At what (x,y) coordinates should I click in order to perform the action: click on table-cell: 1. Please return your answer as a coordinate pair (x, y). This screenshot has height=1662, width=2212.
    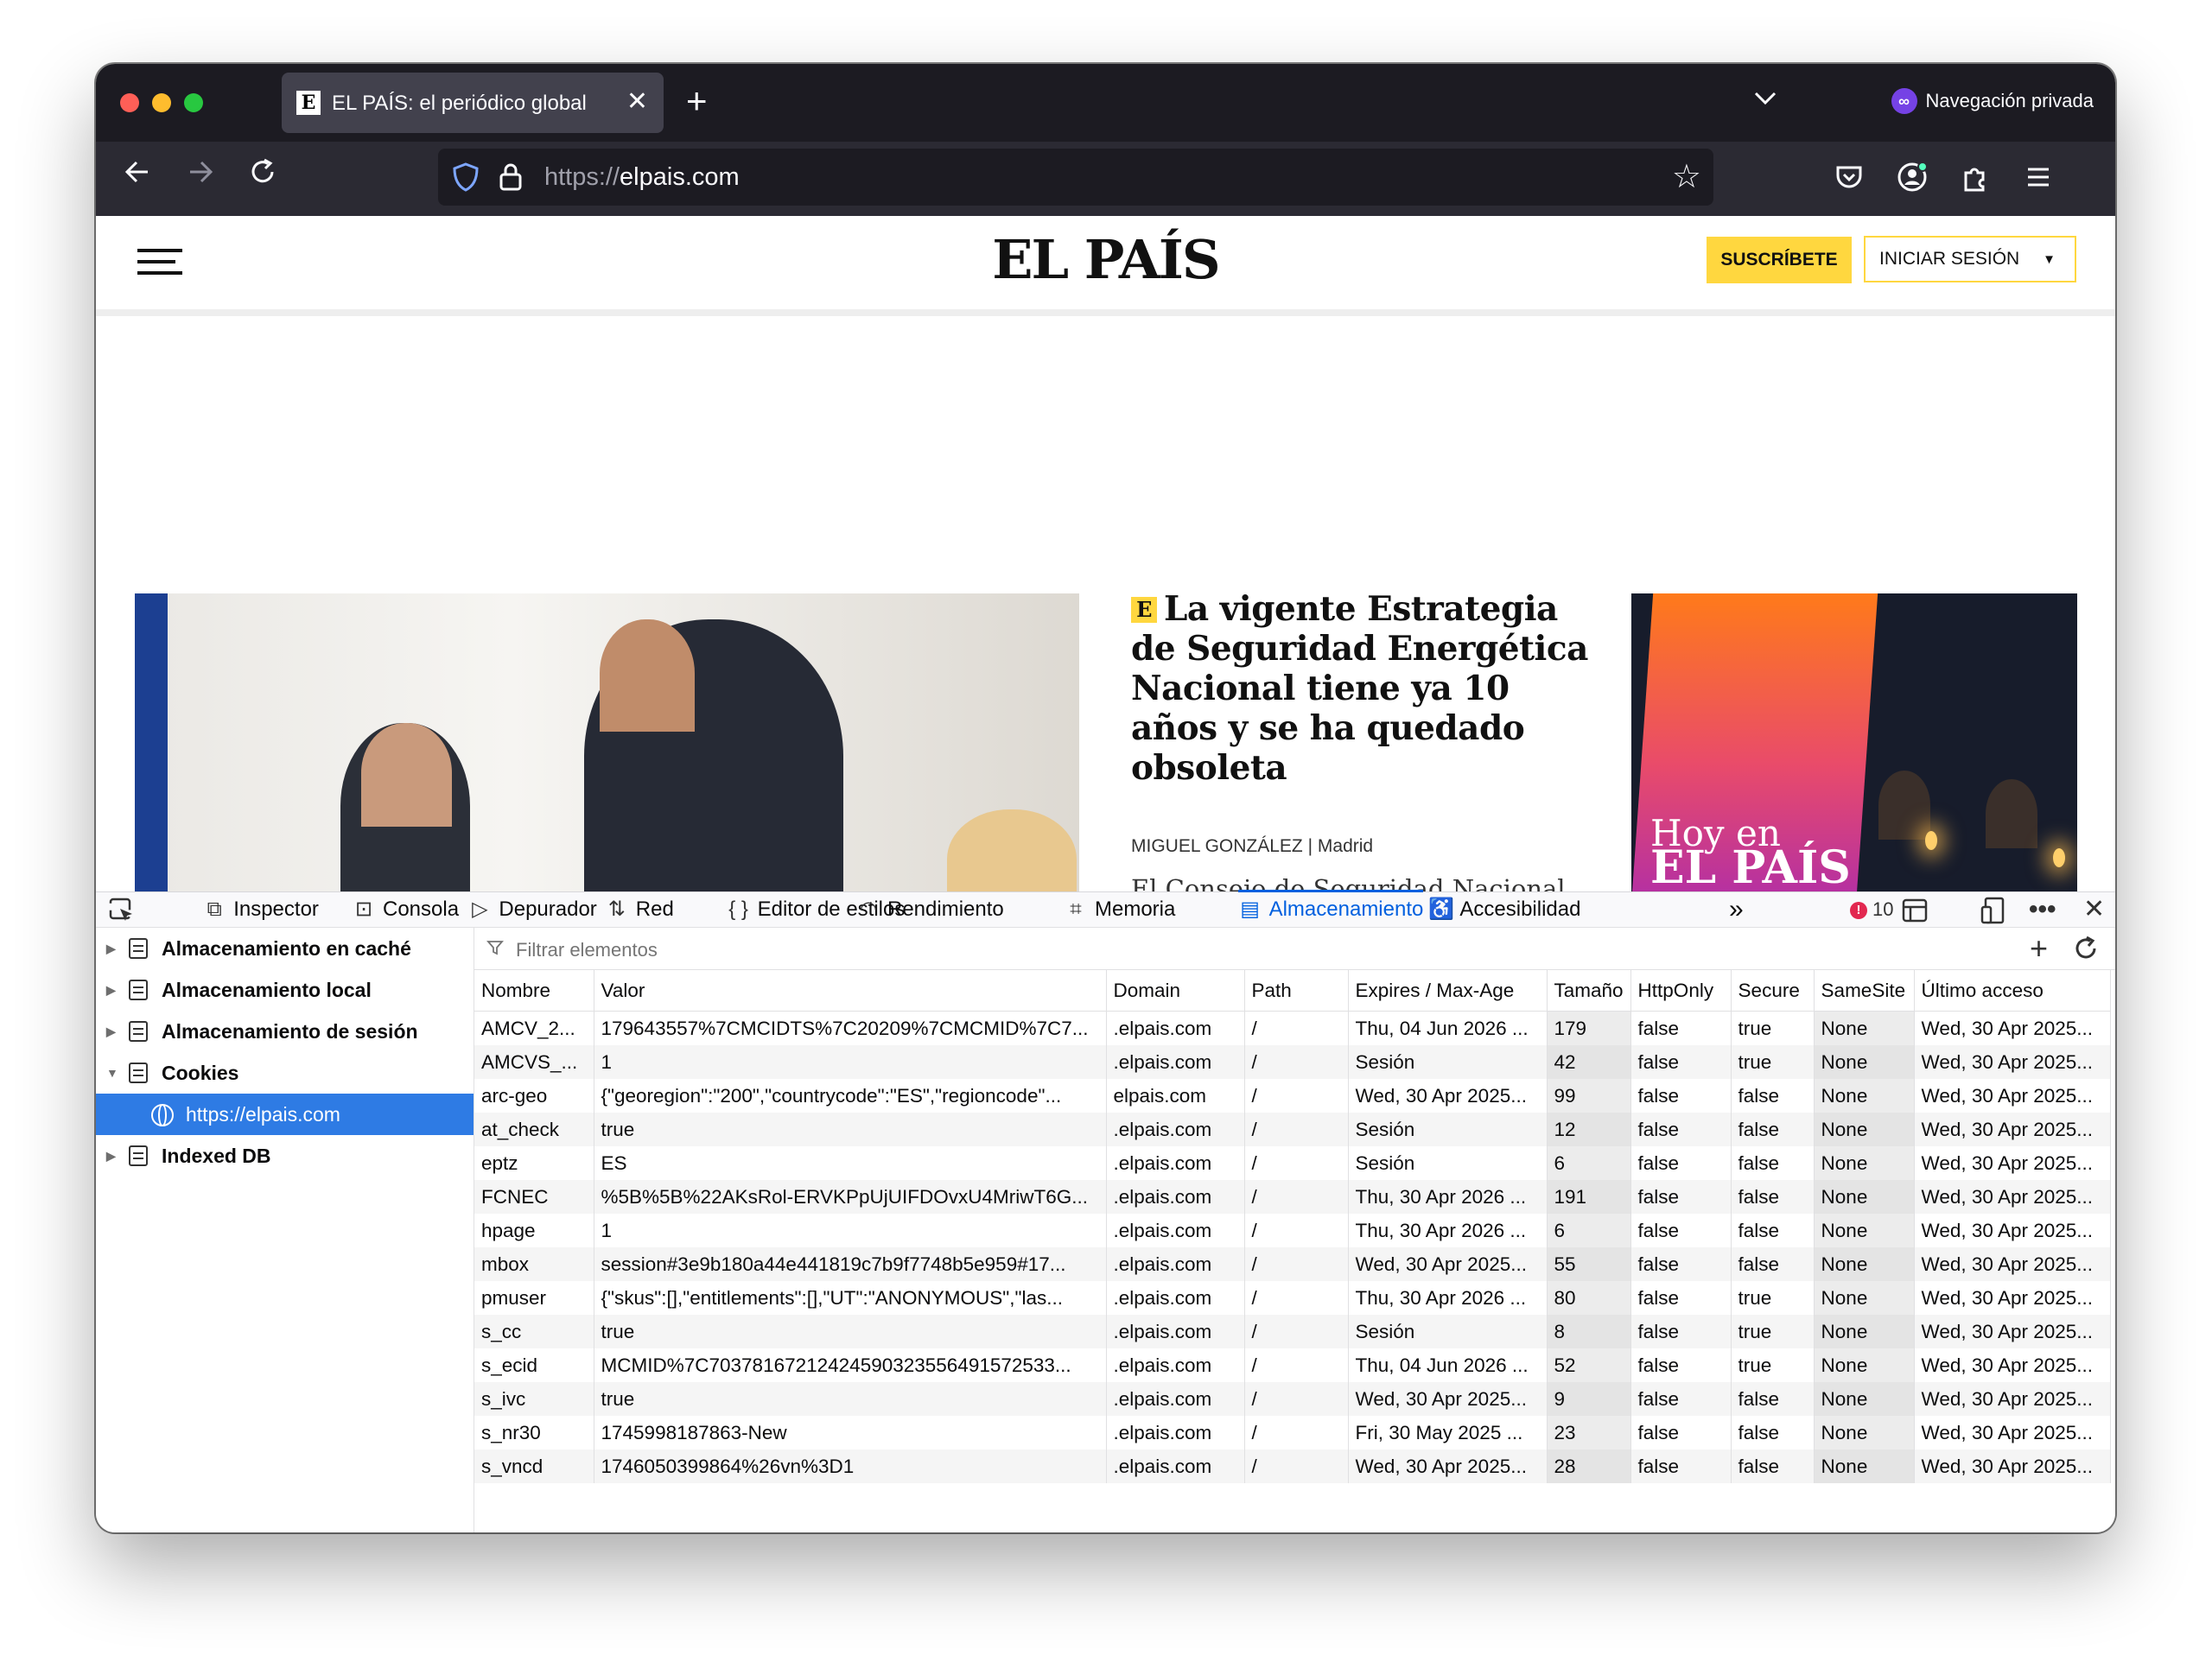
    Looking at the image, I should click on (850, 1062).